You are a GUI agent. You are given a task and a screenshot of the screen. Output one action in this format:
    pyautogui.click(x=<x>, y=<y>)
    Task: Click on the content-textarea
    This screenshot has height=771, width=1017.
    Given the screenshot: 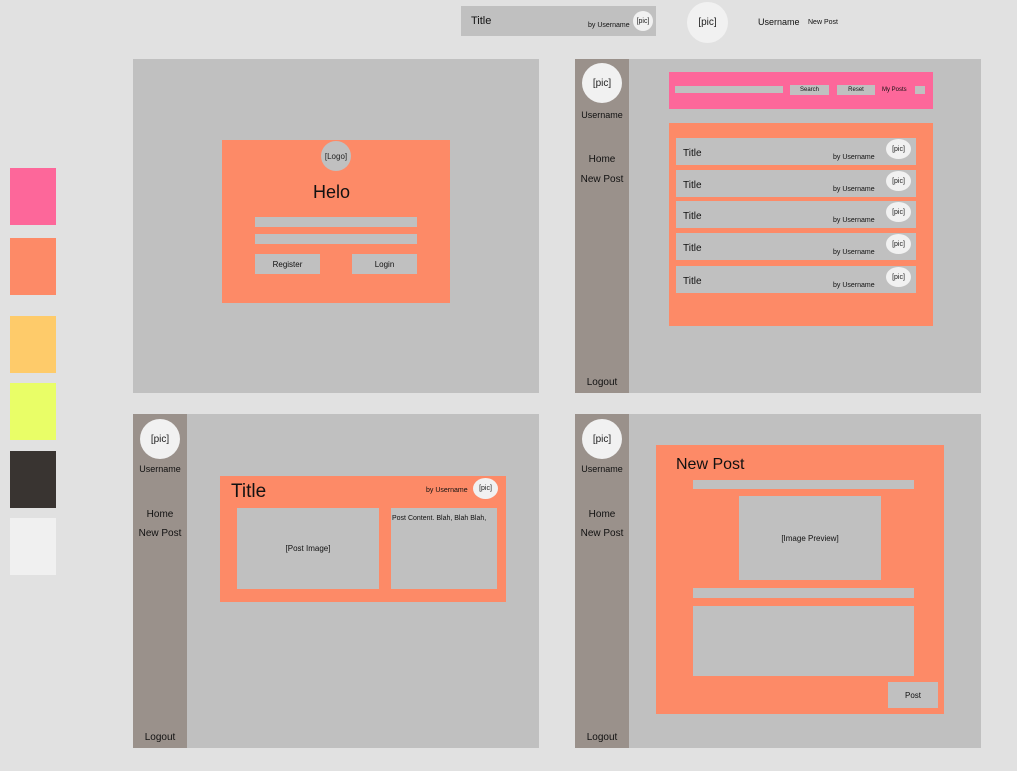 What is the action you would take?
    pyautogui.click(x=803, y=641)
    